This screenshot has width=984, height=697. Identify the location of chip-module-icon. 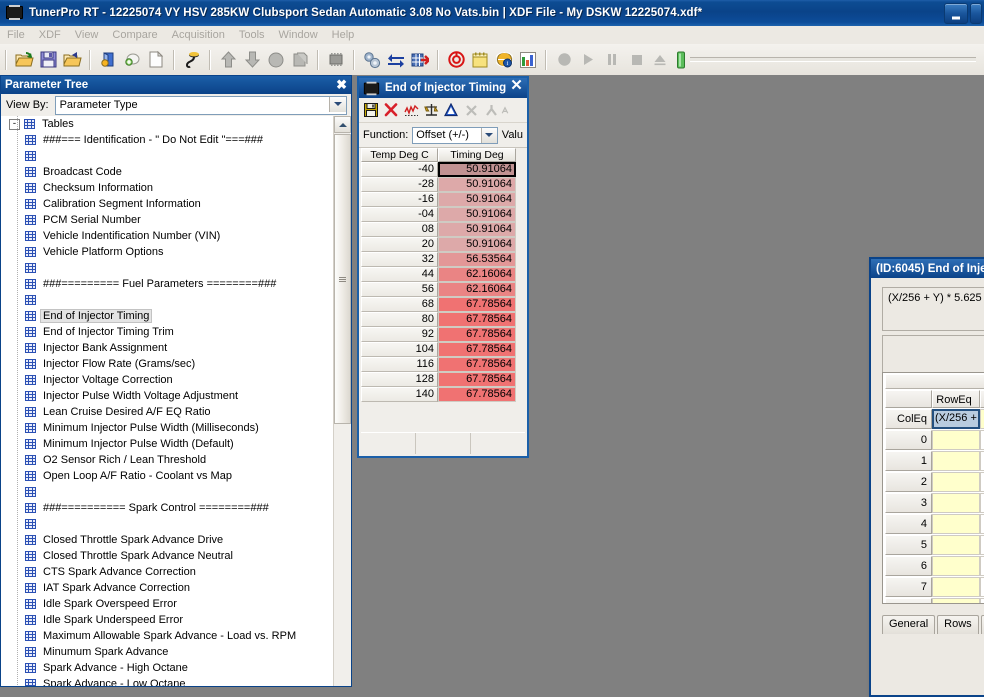
(336, 60).